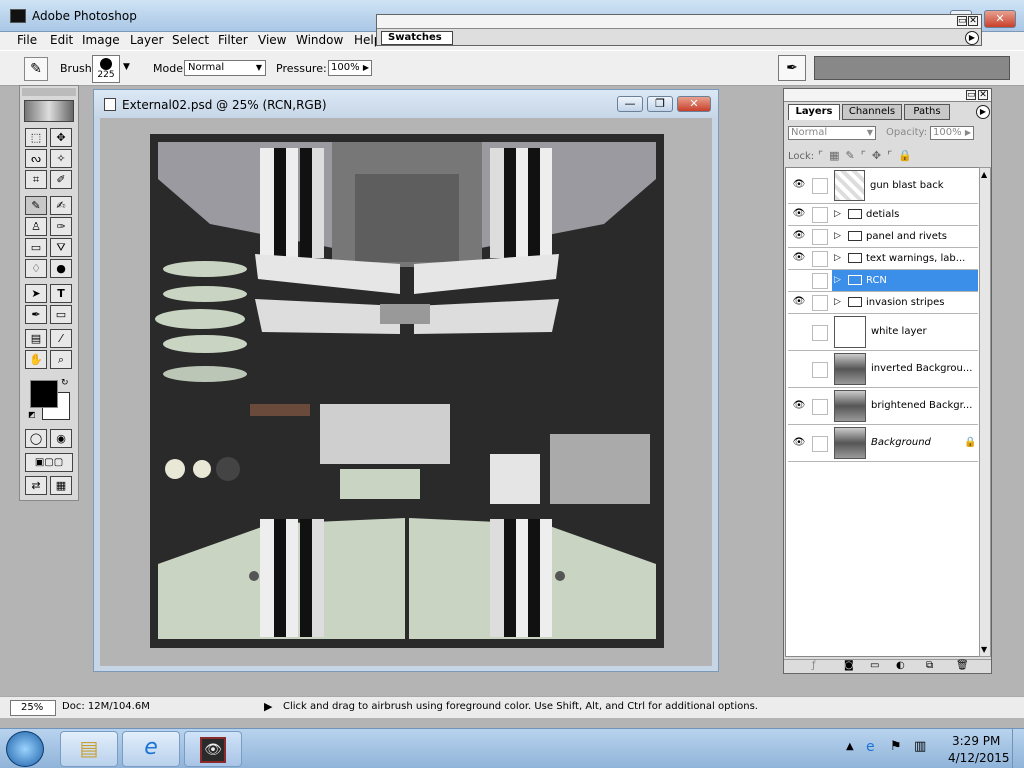 Image resolution: width=1024 pixels, height=768 pixels. Describe the element at coordinates (883, 443) in the screenshot. I see `layer-row: 👁 Background 🔒` at that location.